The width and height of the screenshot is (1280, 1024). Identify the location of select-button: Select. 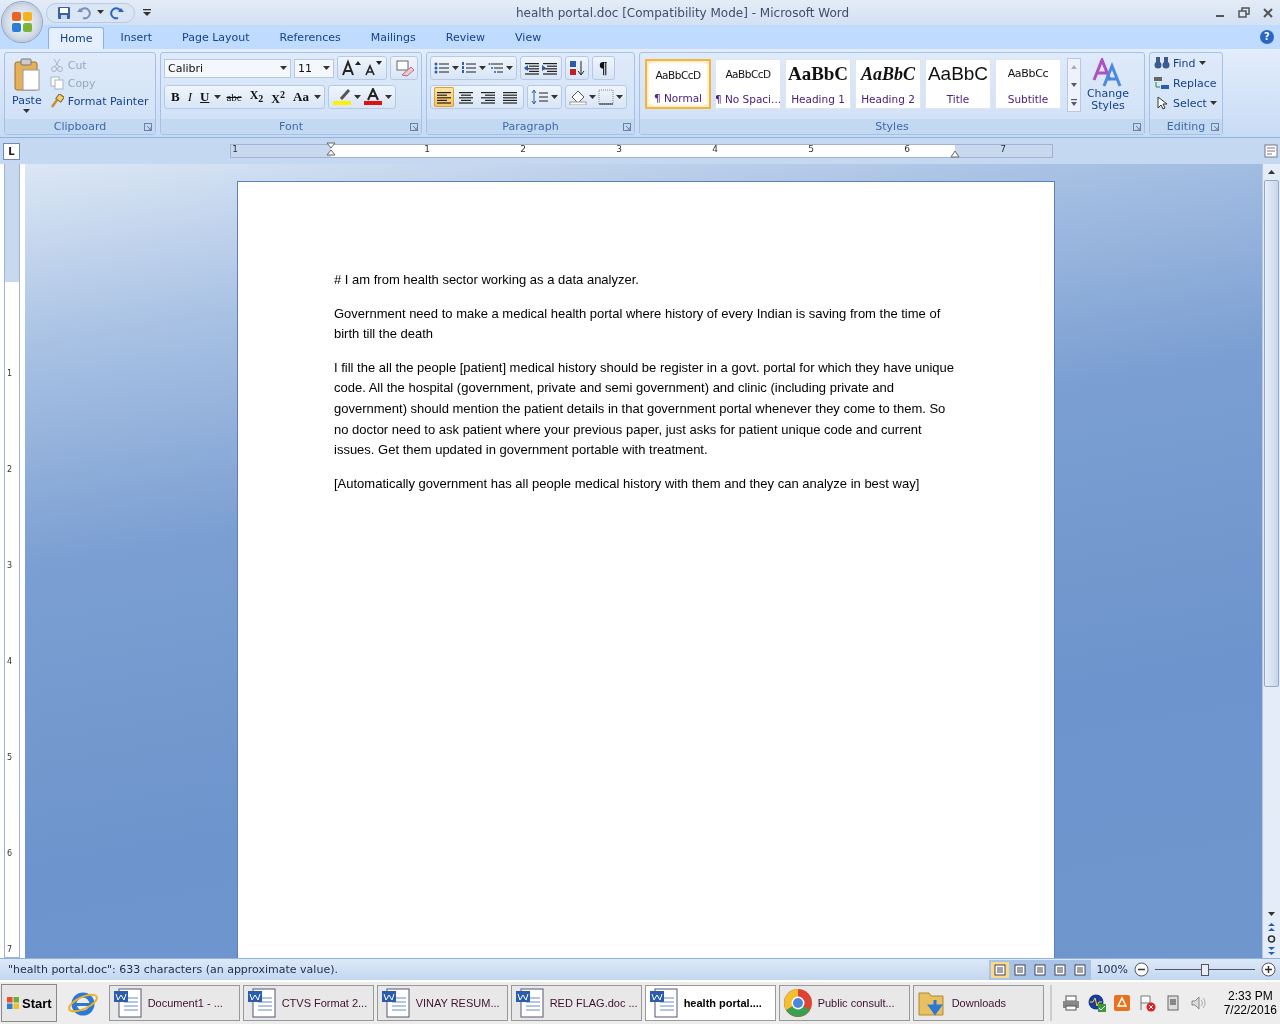
(1186, 103).